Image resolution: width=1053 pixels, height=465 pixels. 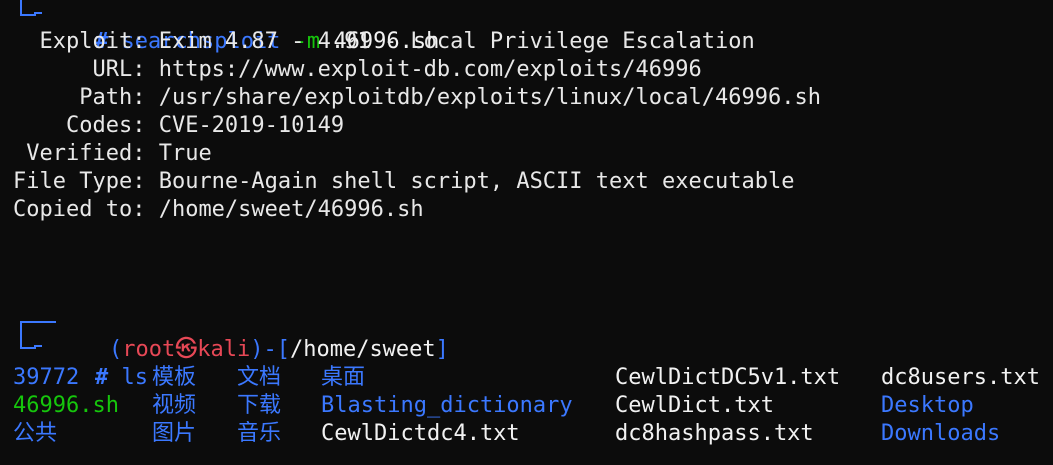 I want to click on info-label: Path:, so click(x=79, y=97).